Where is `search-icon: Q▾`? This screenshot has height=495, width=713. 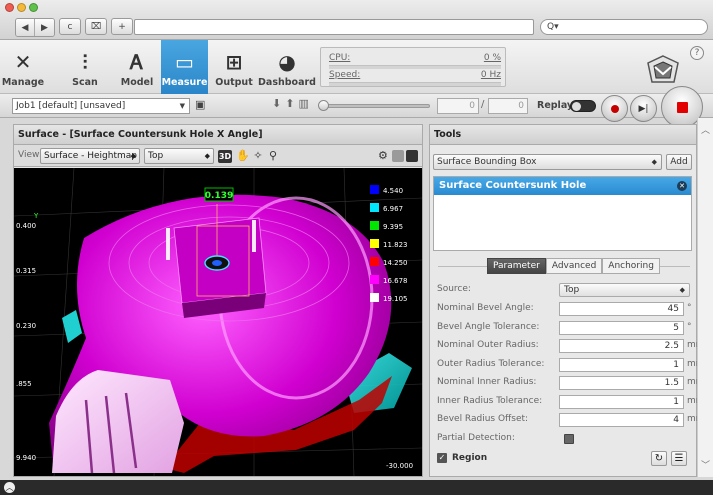
search-icon: Q▾ is located at coordinates (553, 27).